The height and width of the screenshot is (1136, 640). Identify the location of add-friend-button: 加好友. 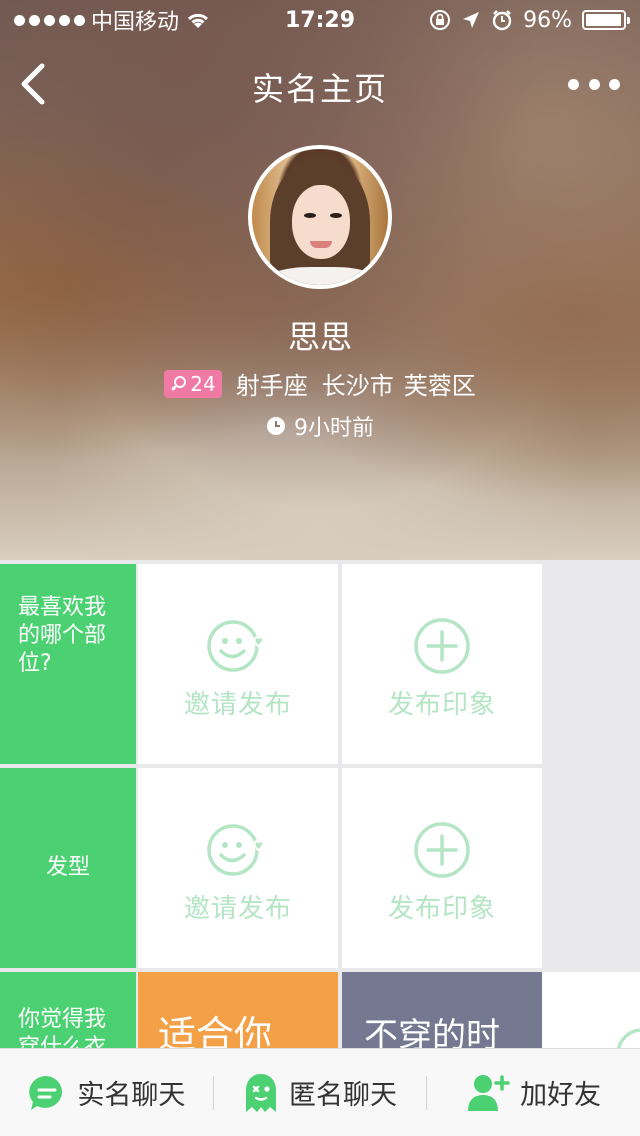
(533, 1092).